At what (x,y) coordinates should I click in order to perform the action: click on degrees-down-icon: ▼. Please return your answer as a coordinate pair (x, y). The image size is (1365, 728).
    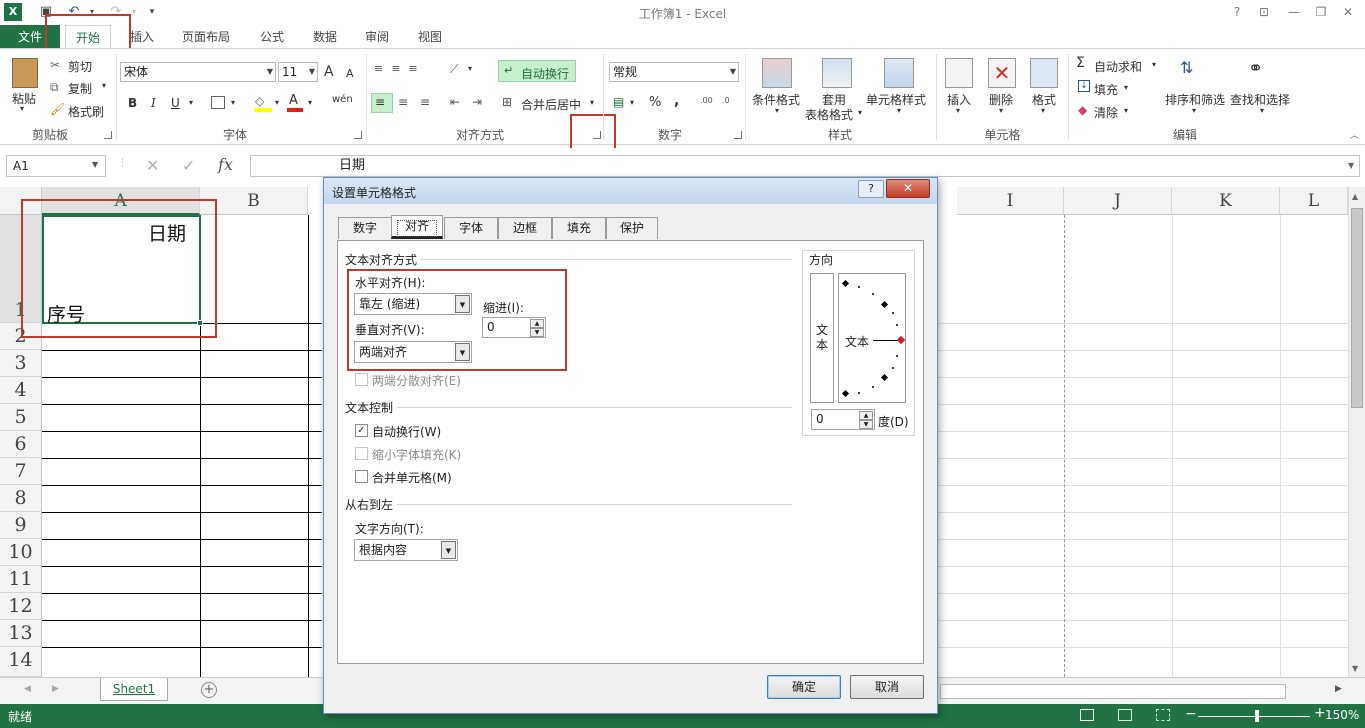
    Looking at the image, I should click on (866, 424).